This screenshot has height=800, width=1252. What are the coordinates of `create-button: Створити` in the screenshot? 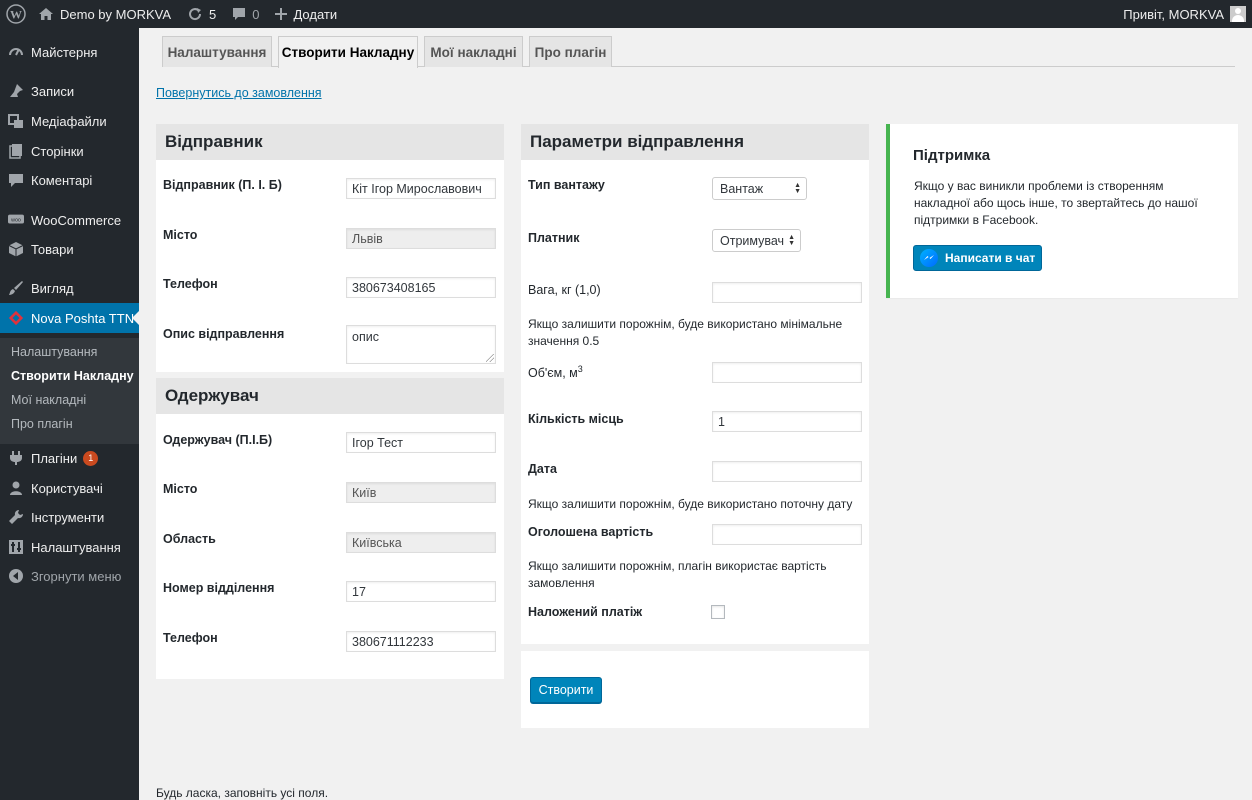 It's located at (566, 690).